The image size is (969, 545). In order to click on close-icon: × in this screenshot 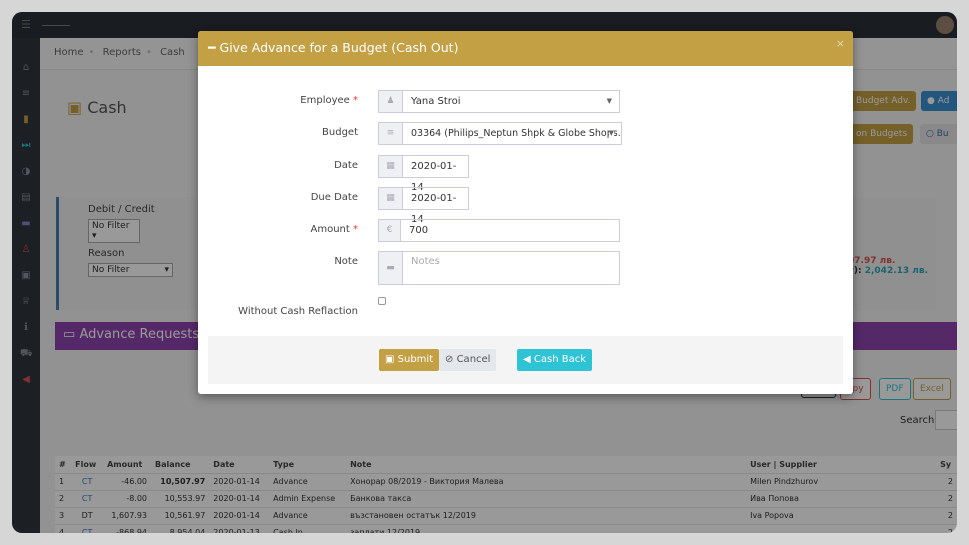, I will do `click(840, 43)`.